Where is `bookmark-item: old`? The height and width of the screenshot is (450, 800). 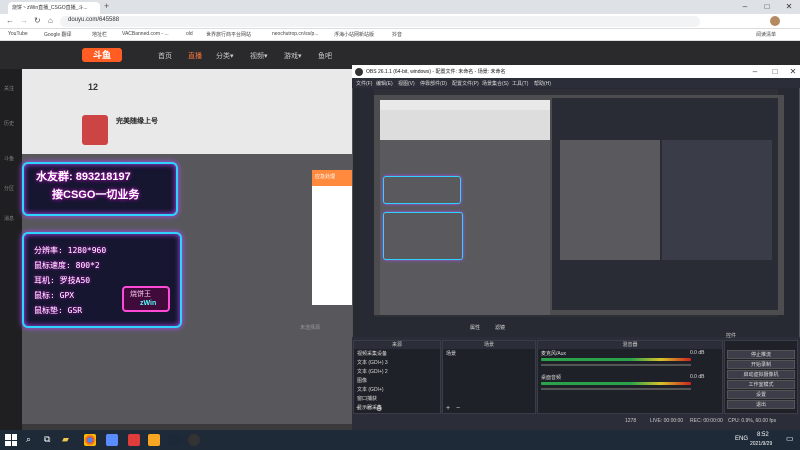
bookmark-item: old is located at coordinates (189, 34).